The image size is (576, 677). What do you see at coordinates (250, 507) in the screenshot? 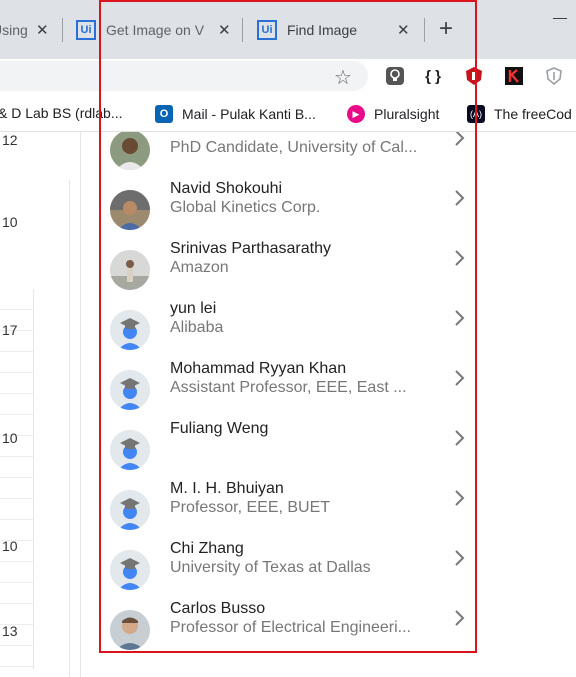
I see `person-affiliation: Professor, EEE, BUET` at bounding box center [250, 507].